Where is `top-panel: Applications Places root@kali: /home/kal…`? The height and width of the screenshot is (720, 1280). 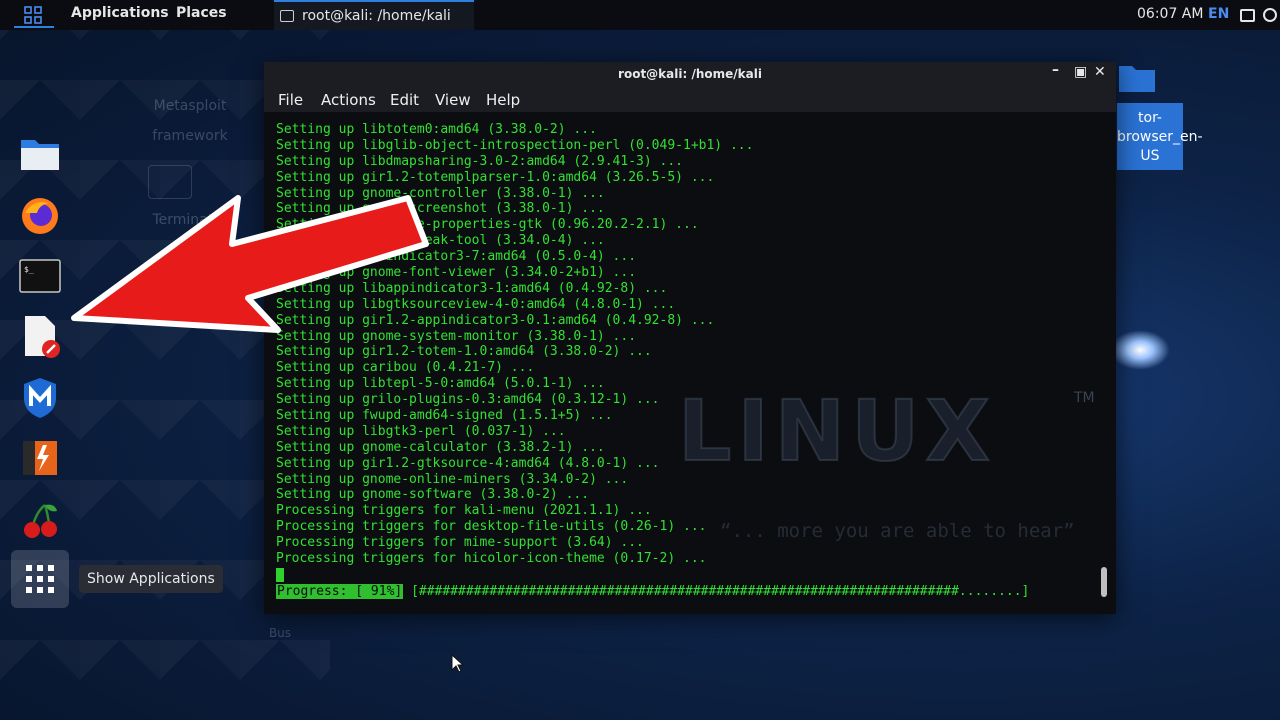 top-panel: Applications Places root@kali: /home/kal… is located at coordinates (640, 15).